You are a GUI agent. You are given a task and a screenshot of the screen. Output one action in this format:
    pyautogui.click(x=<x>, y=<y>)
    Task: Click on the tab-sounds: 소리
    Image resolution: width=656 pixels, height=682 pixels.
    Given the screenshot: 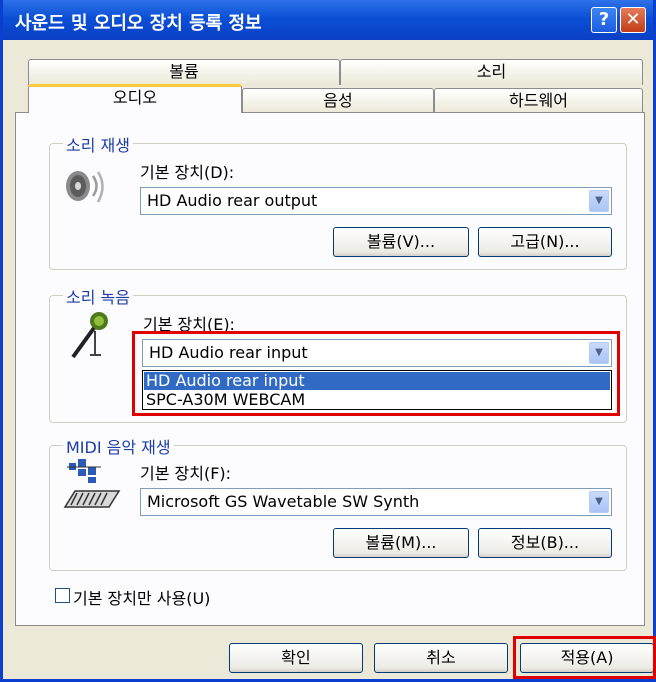 What is the action you would take?
    pyautogui.click(x=491, y=72)
    